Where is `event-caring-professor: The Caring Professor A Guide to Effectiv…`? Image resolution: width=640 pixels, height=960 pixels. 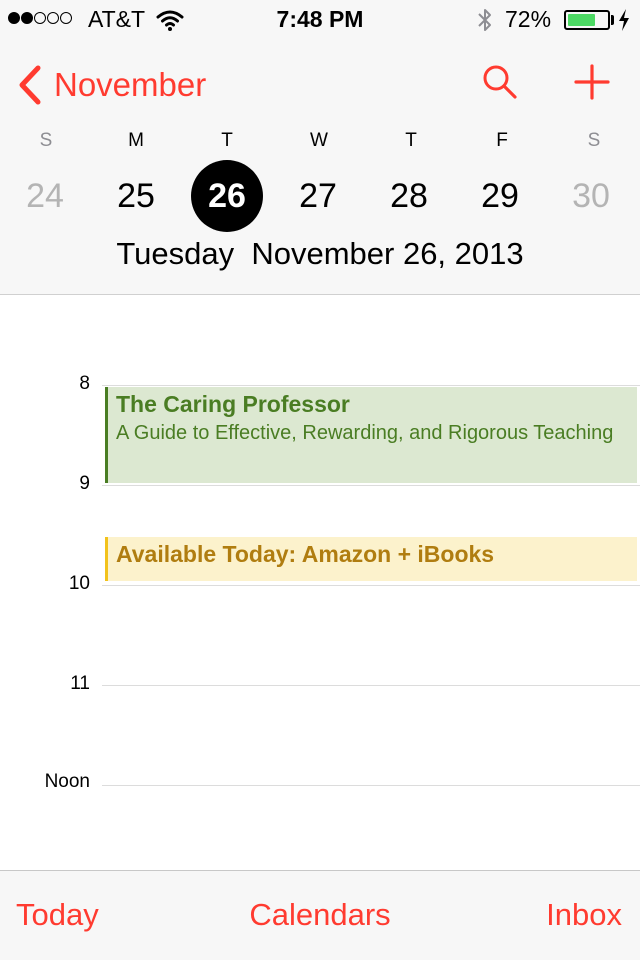 event-caring-professor: The Caring Professor A Guide to Effectiv… is located at coordinates (371, 435).